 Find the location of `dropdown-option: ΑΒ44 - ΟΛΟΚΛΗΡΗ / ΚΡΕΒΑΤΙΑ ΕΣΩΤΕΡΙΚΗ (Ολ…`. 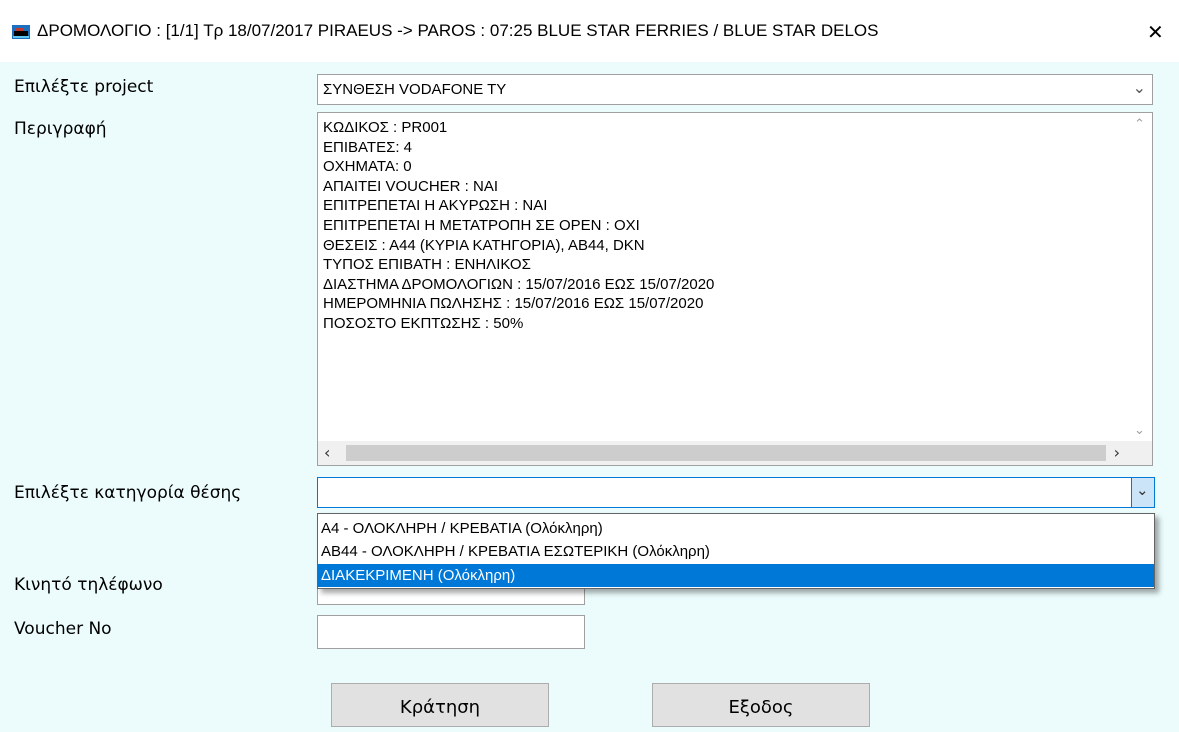

dropdown-option: ΑΒ44 - ΟΛΟΚΛΗΡΗ / ΚΡΕΒΑΤΙΑ ΕΣΩΤΕΡΙΚΗ (Ολ… is located at coordinates (736, 551).